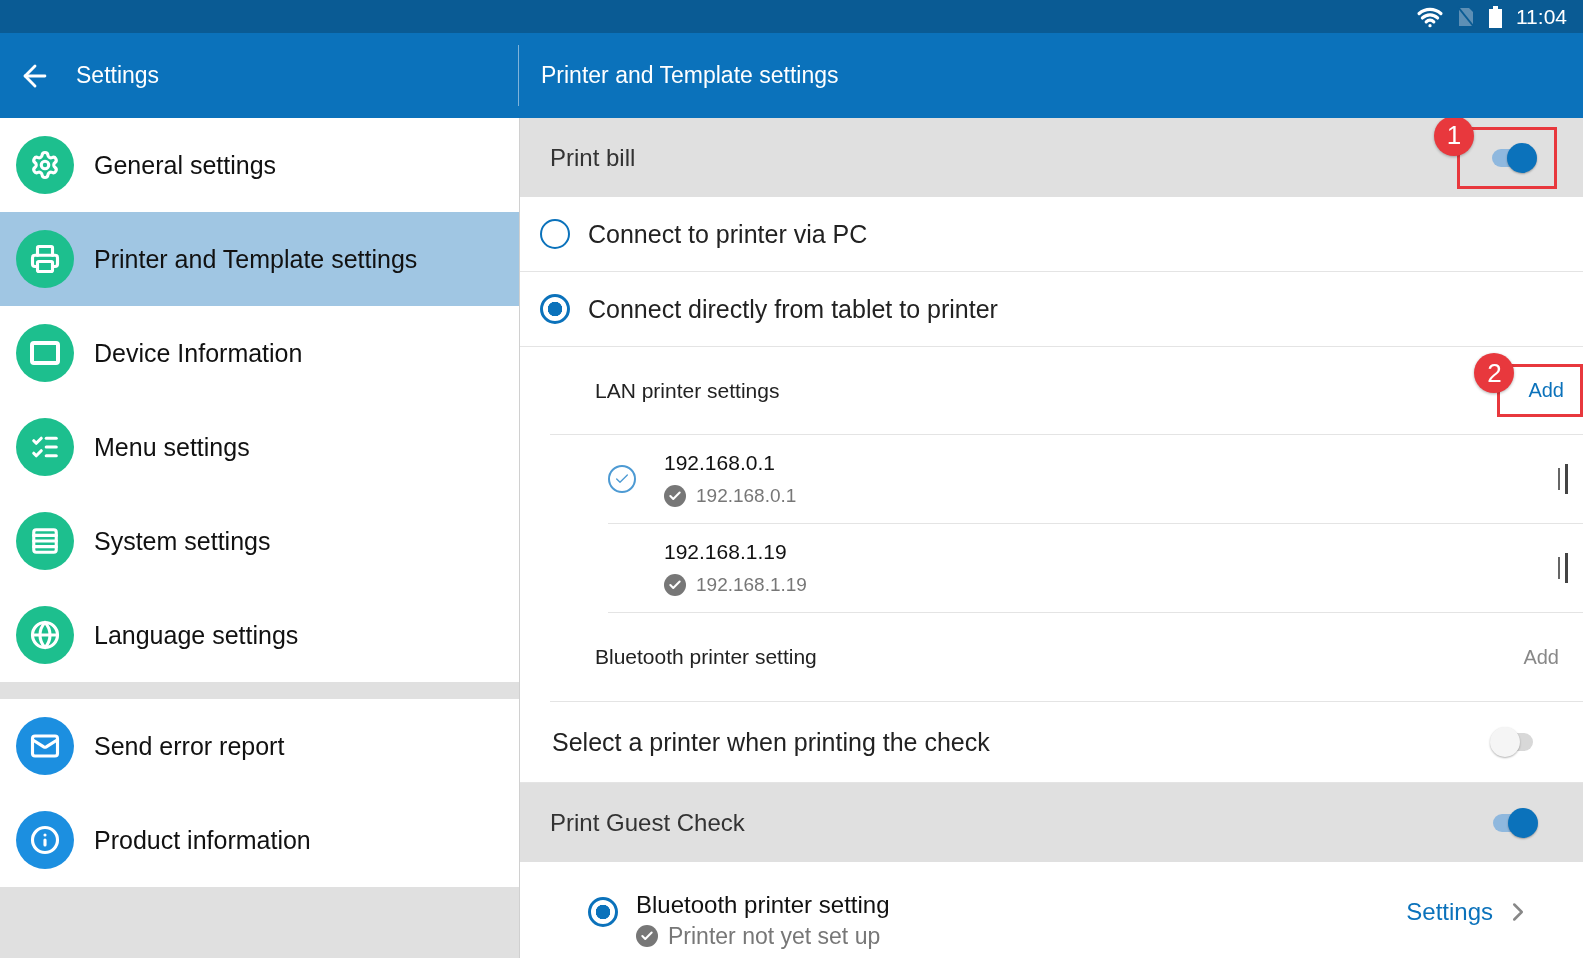 The width and height of the screenshot is (1583, 958). I want to click on printer-name: 192.168.0.1, so click(720, 463).